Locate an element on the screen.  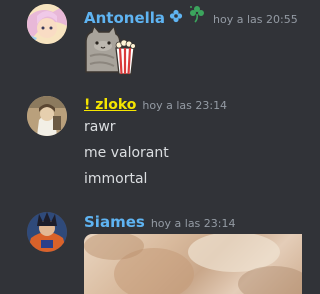
author-name: Antonella is located at coordinates (124, 18).